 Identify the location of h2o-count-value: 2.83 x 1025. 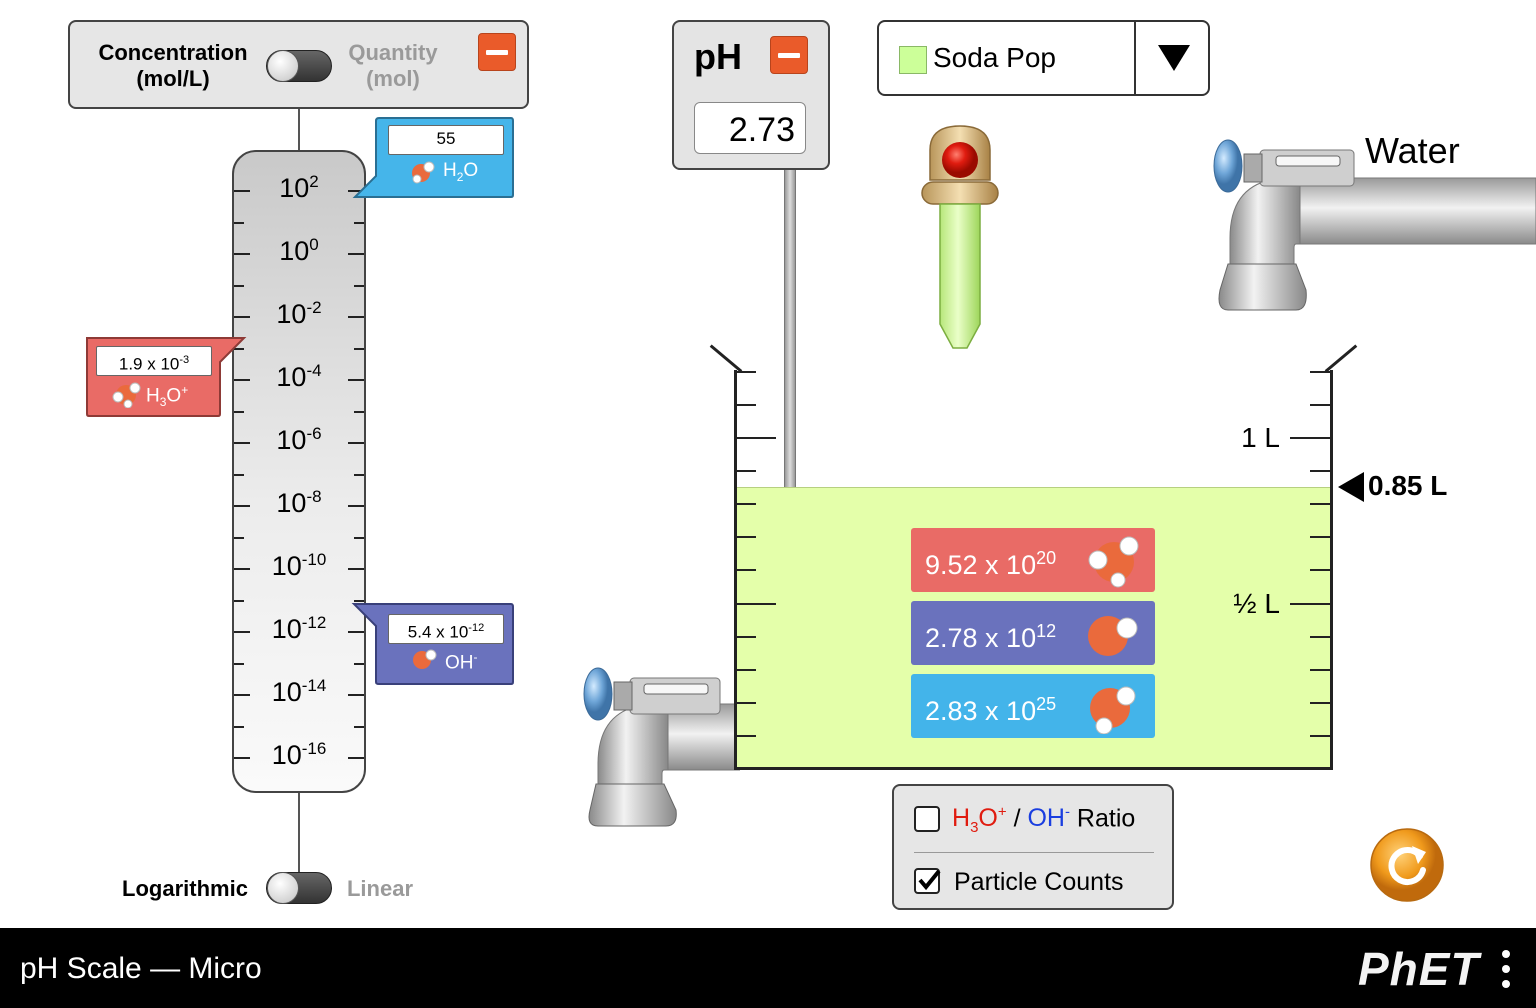
(991, 710).